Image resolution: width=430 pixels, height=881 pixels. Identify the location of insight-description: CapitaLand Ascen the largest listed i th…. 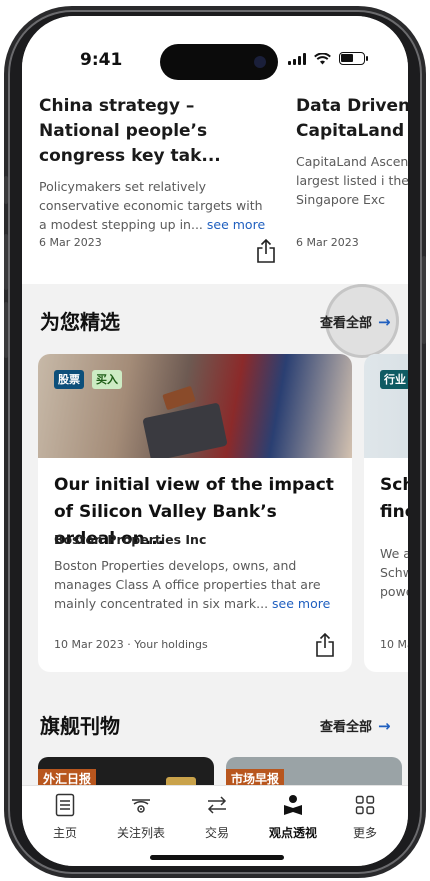
(352, 180).